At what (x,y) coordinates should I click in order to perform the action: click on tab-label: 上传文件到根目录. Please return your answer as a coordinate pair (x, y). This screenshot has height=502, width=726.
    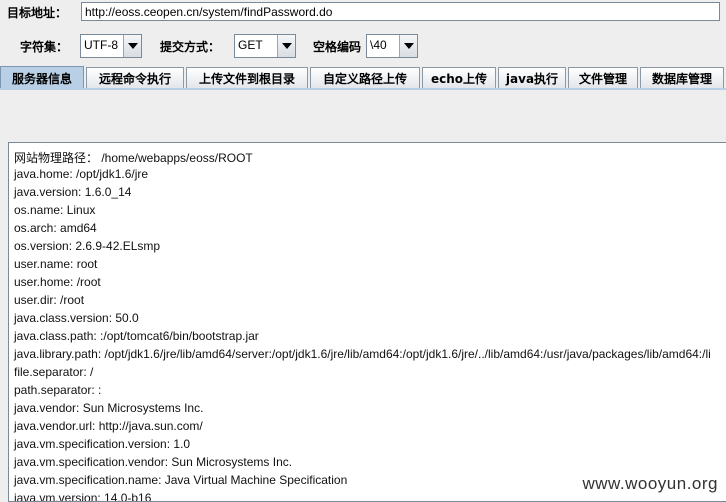
    Looking at the image, I should click on (246, 78).